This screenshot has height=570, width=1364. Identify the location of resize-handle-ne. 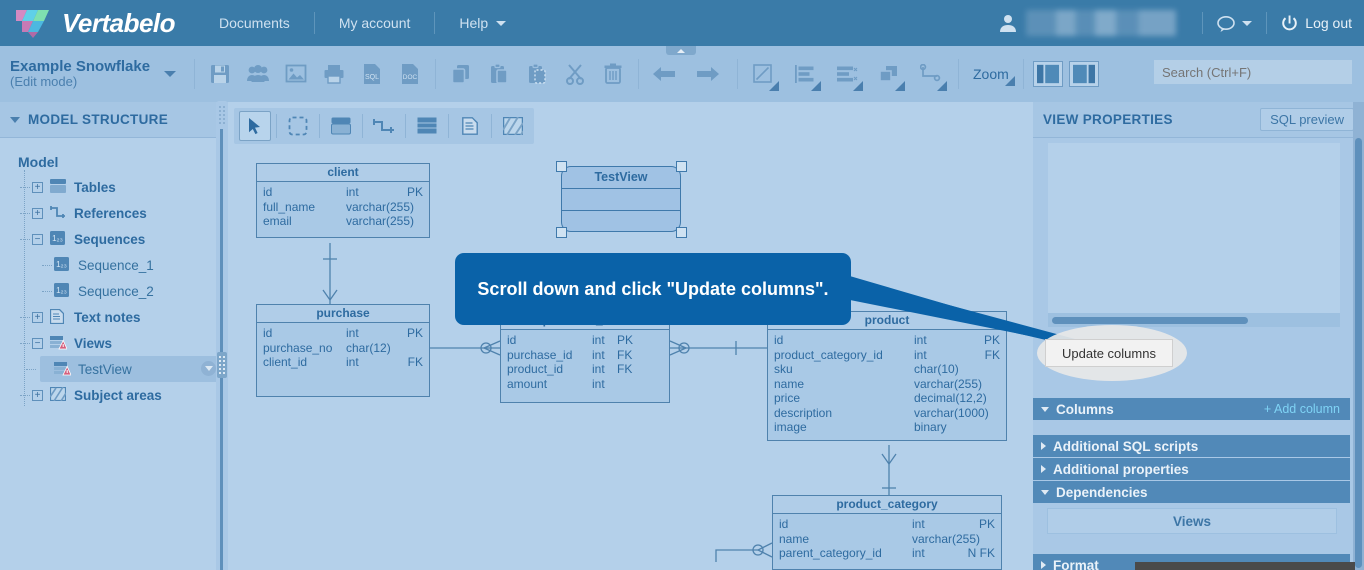
(681, 166).